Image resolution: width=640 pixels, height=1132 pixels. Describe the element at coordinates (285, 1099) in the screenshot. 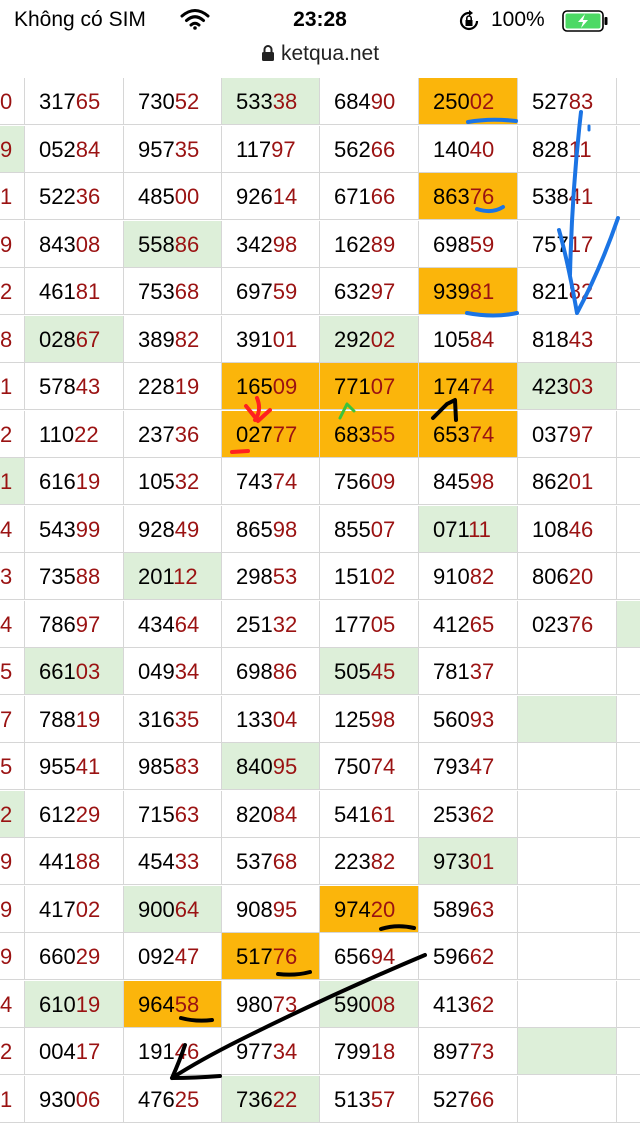

I see `number-last-two-digits: 22` at that location.